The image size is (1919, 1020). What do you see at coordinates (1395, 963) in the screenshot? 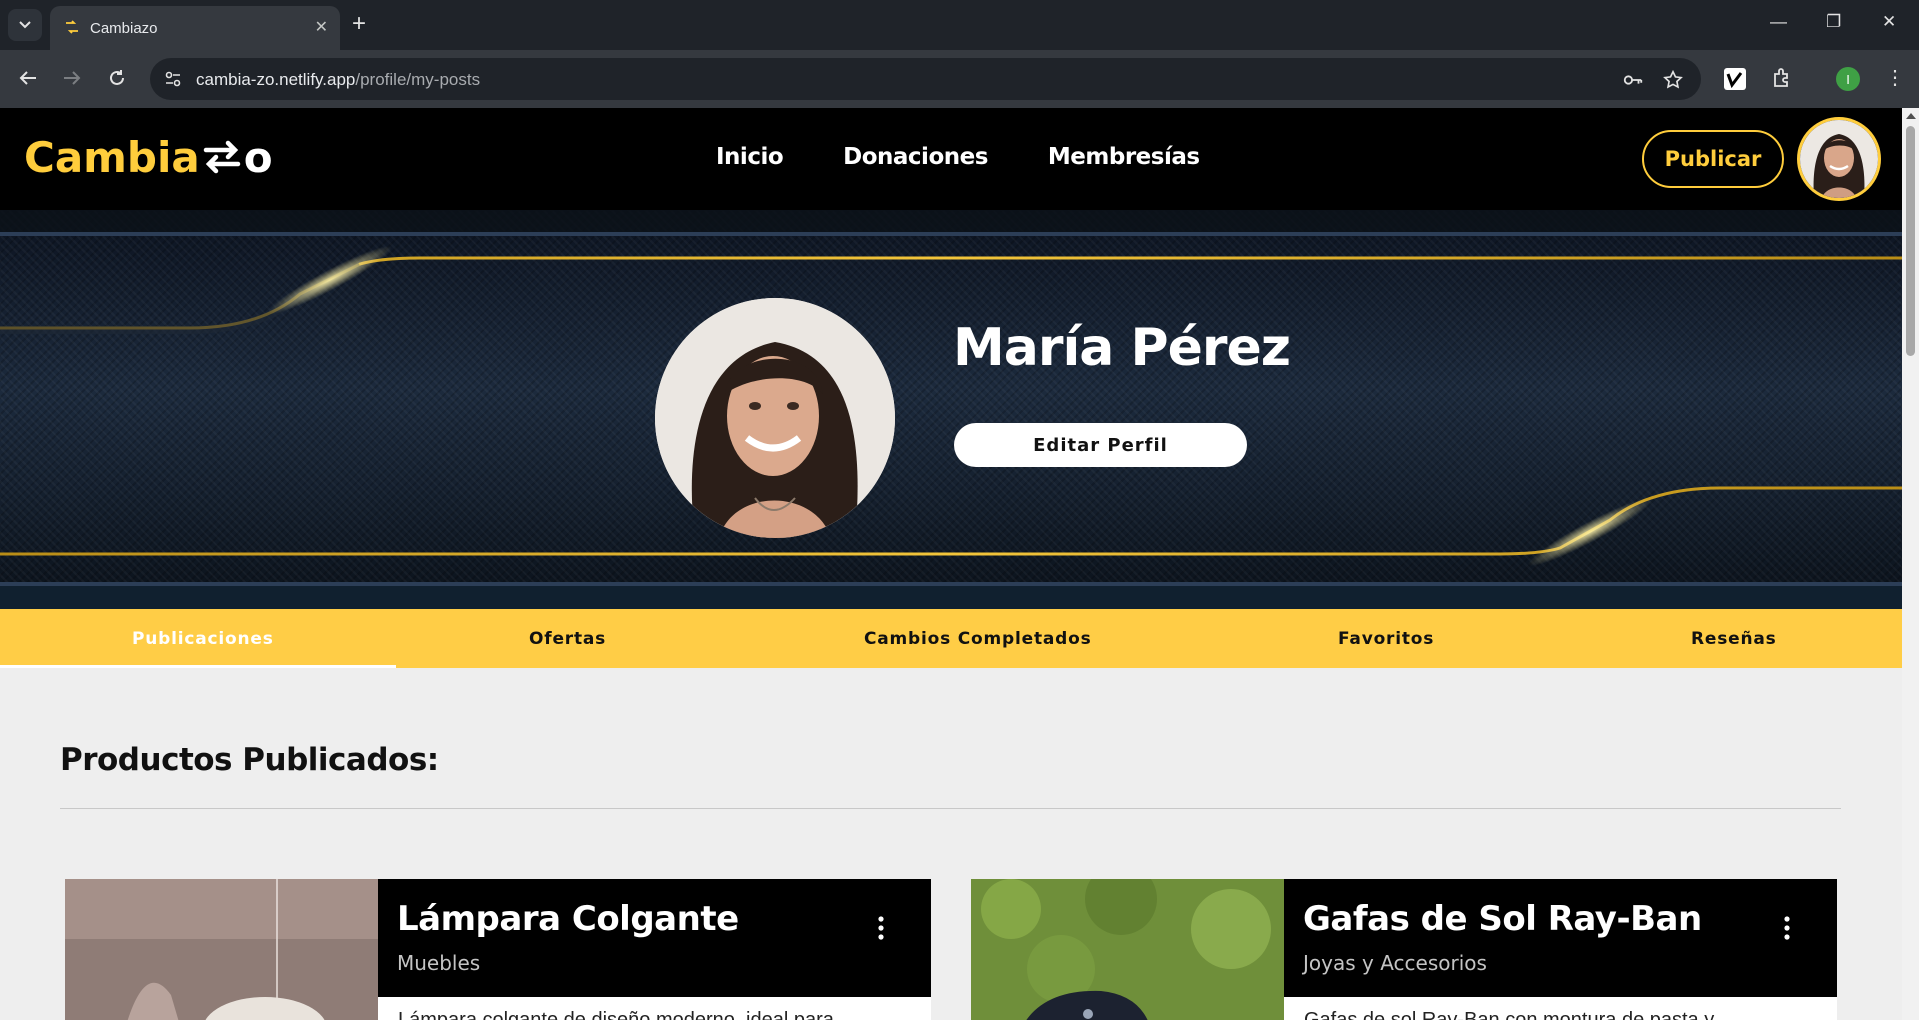
I see `post-category: Joyas y Accesorios` at bounding box center [1395, 963].